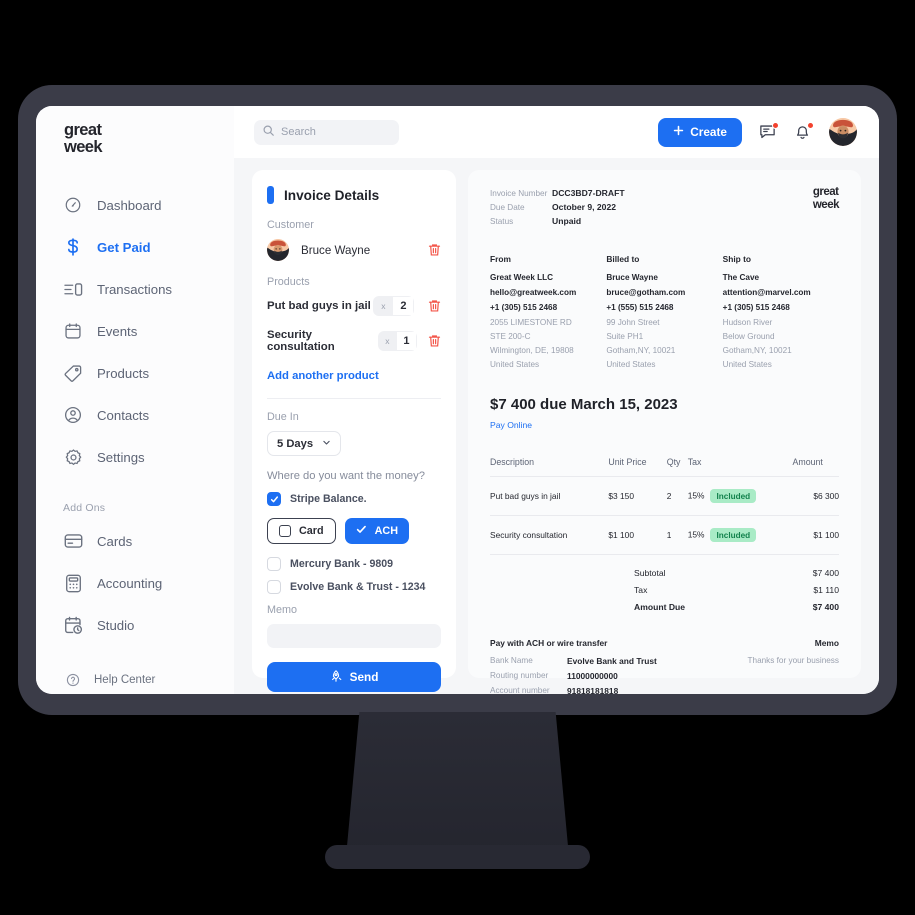  Describe the element at coordinates (354, 250) in the screenshot. I see `customer-row: Bruce Wayne` at that location.